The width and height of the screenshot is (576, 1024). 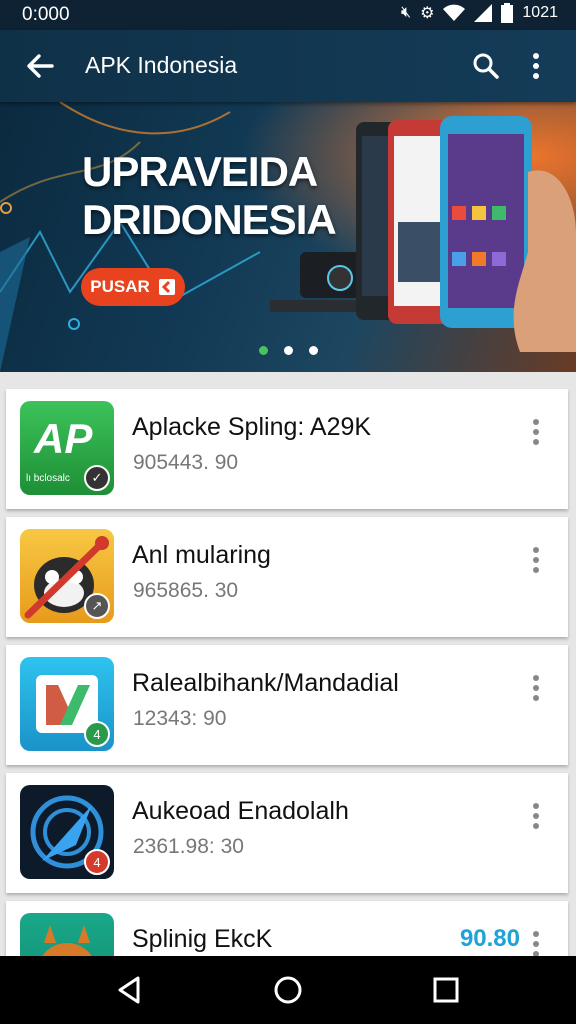 What do you see at coordinates (97, 478) in the screenshot?
I see `clock-badge-icon: ✓` at bounding box center [97, 478].